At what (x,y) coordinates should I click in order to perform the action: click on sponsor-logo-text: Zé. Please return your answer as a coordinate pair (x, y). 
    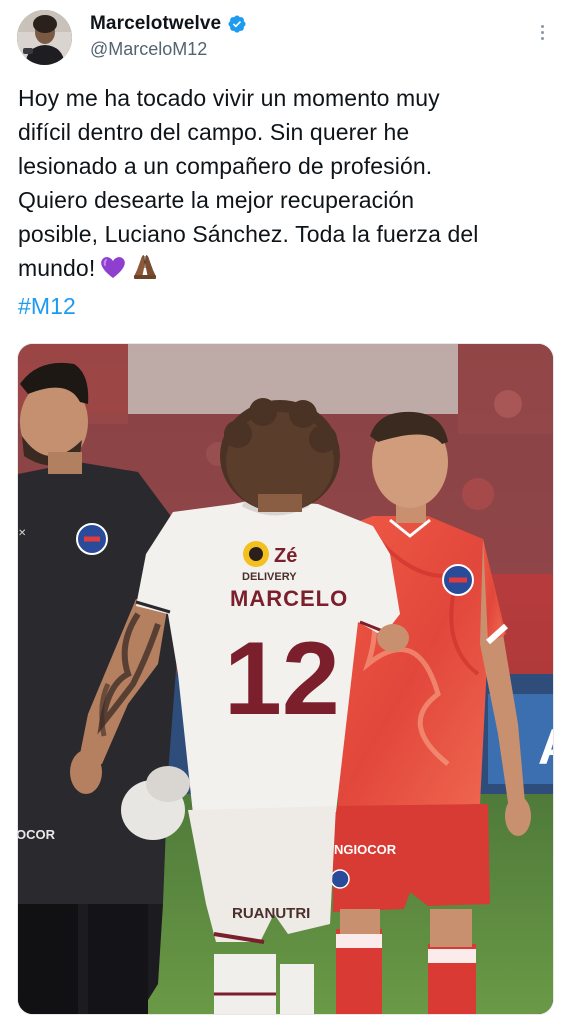
    Looking at the image, I should click on (285, 556).